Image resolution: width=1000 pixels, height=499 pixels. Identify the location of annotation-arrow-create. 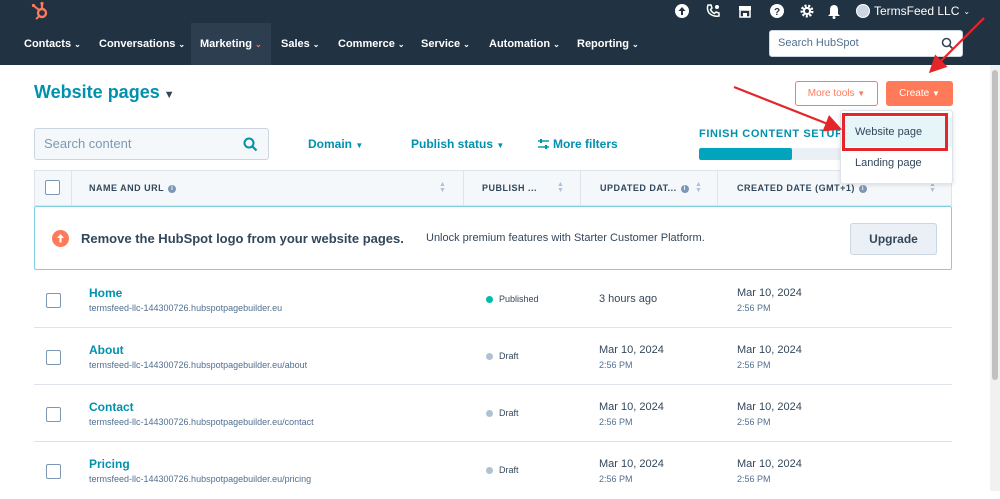
(956, 45).